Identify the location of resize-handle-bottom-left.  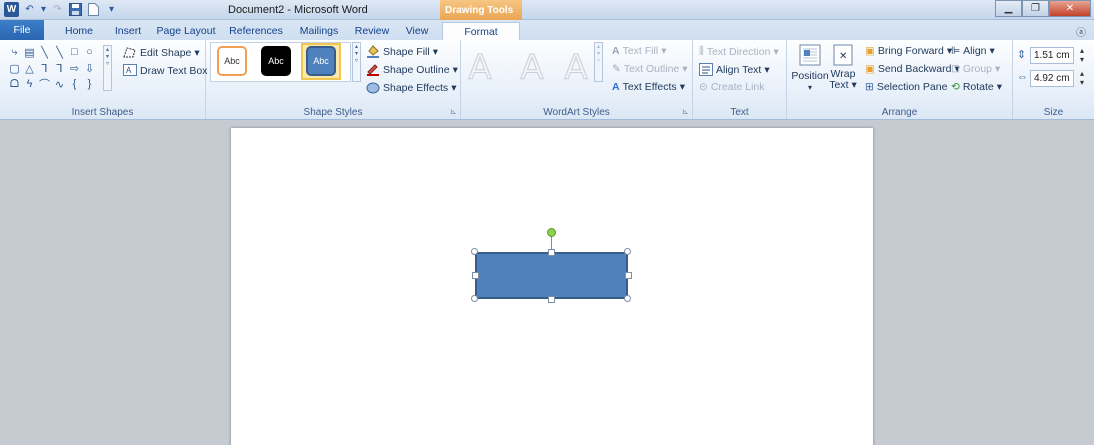
(474, 298).